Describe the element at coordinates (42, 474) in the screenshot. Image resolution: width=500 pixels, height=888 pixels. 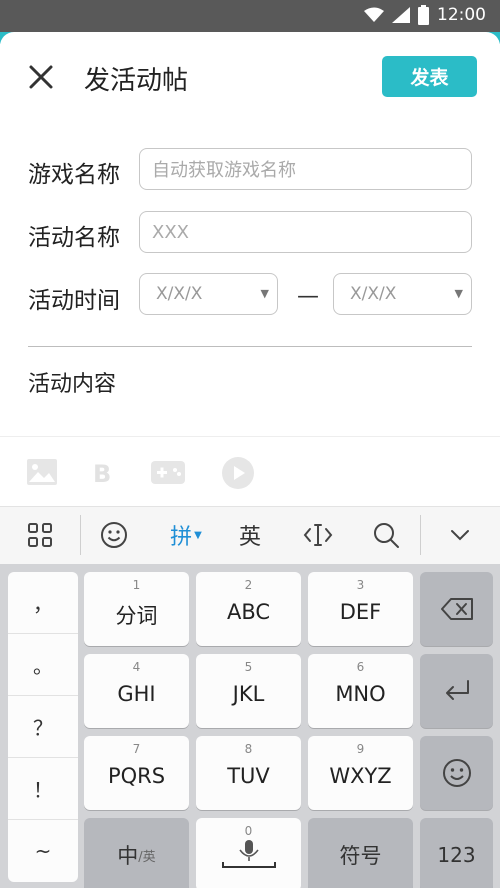
I see `image-icon` at that location.